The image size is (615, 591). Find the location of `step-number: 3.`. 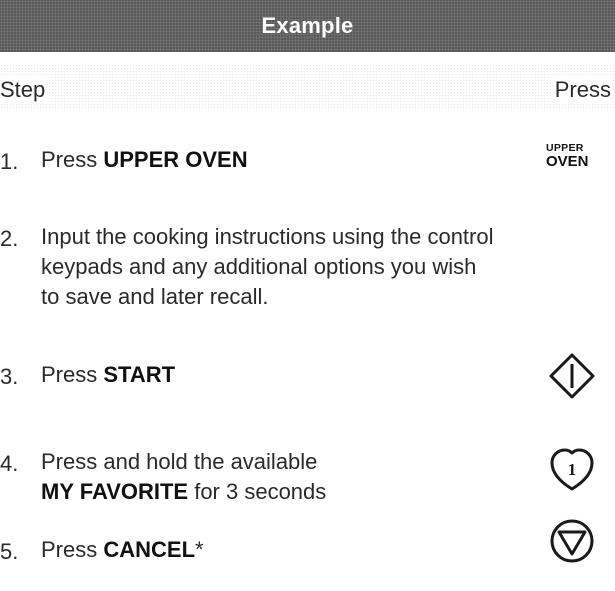

step-number: 3. is located at coordinates (9, 376).